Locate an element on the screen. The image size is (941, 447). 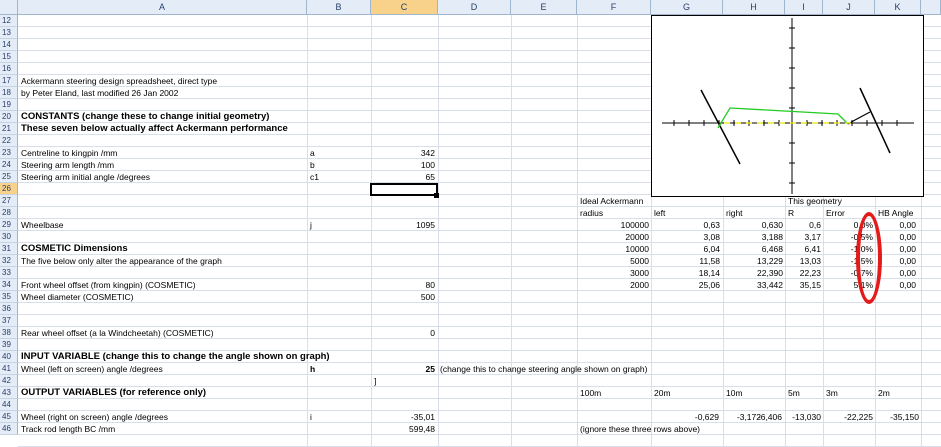
active-cell-selection is located at coordinates (404, 189).